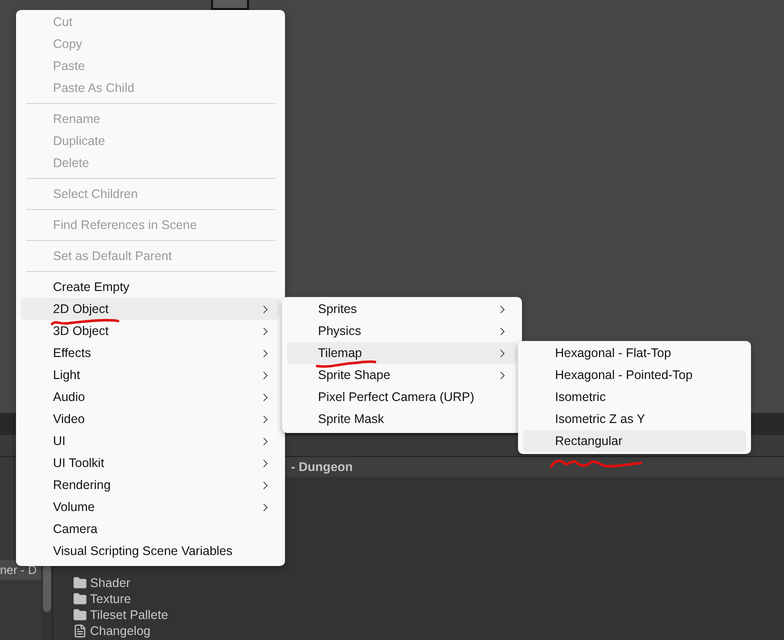  Describe the element at coordinates (402, 419) in the screenshot. I see `menu-item: Sprite Mask` at that location.